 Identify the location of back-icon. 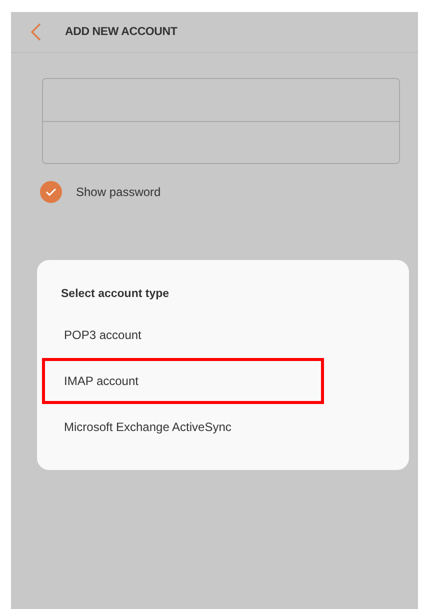
(36, 32).